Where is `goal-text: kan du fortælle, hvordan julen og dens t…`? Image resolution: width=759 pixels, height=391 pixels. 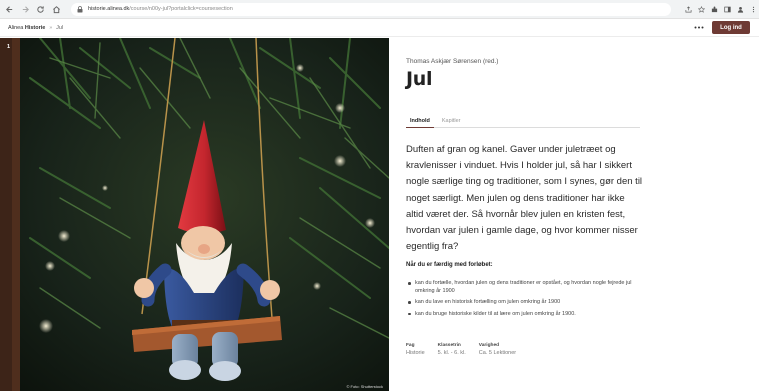
goal-text: kan du fortælle, hvordan julen og dens t… is located at coordinates (523, 287).